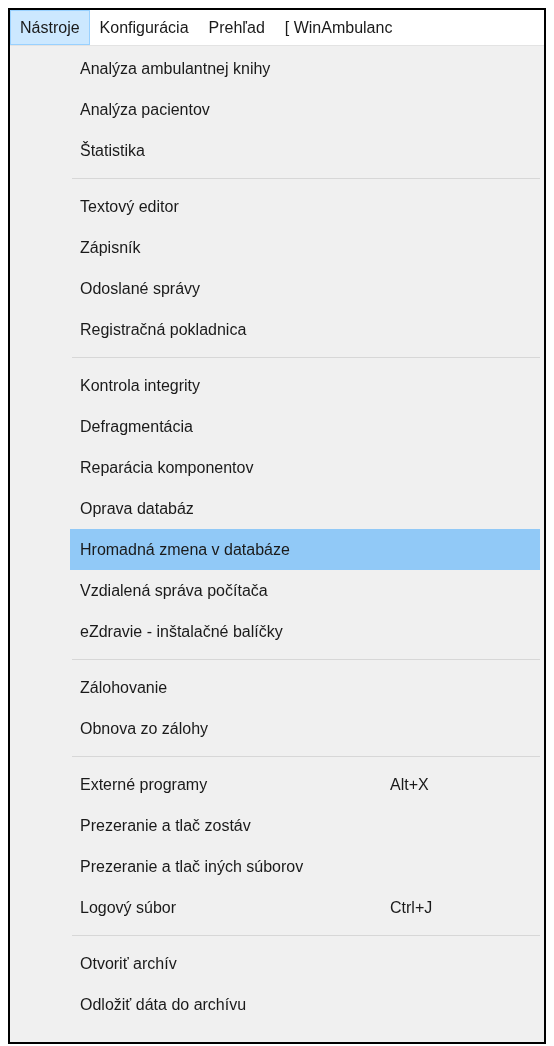  What do you see at coordinates (305, 728) in the screenshot?
I see `menu-item: Obnova zo zálohy` at bounding box center [305, 728].